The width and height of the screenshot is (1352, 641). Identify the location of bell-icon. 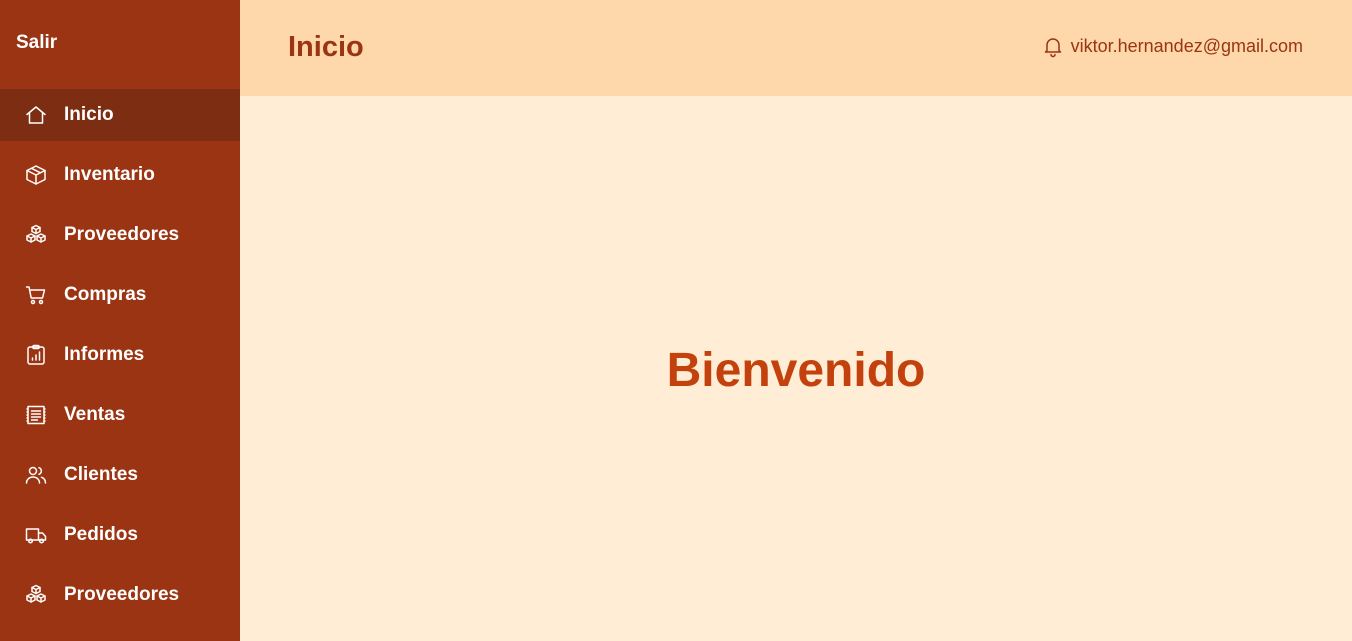
(1053, 46).